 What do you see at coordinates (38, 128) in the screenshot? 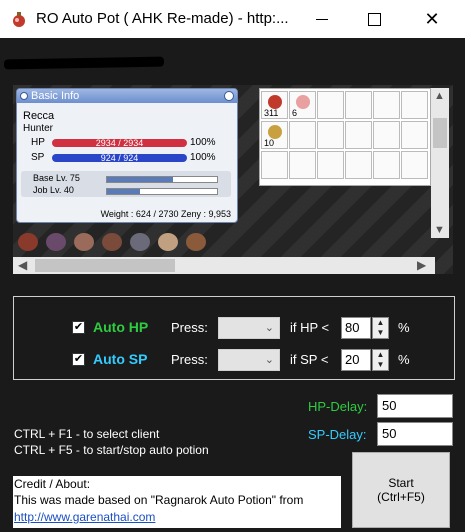
I see `character-class: Hunter` at bounding box center [38, 128].